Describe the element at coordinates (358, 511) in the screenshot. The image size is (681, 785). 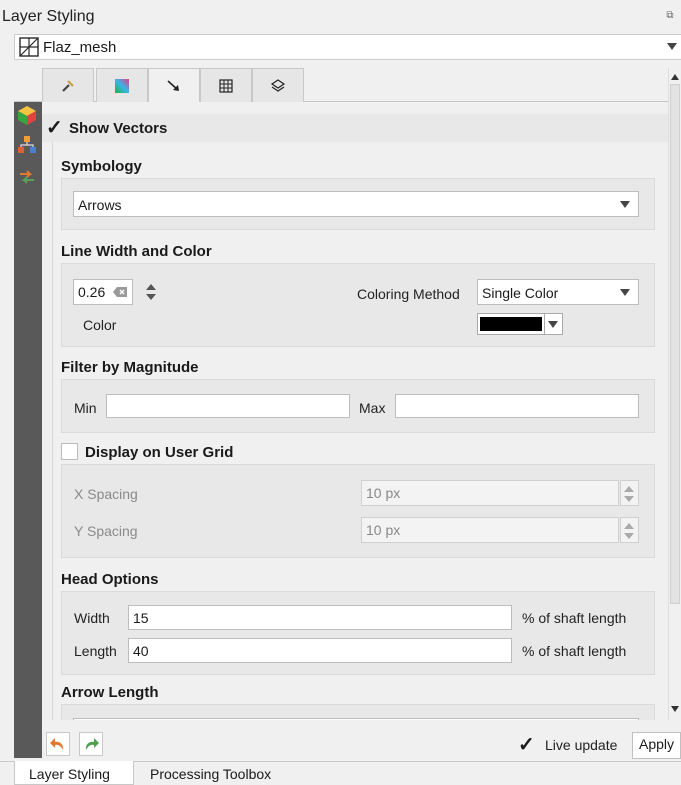
I see `user-grid-group` at that location.